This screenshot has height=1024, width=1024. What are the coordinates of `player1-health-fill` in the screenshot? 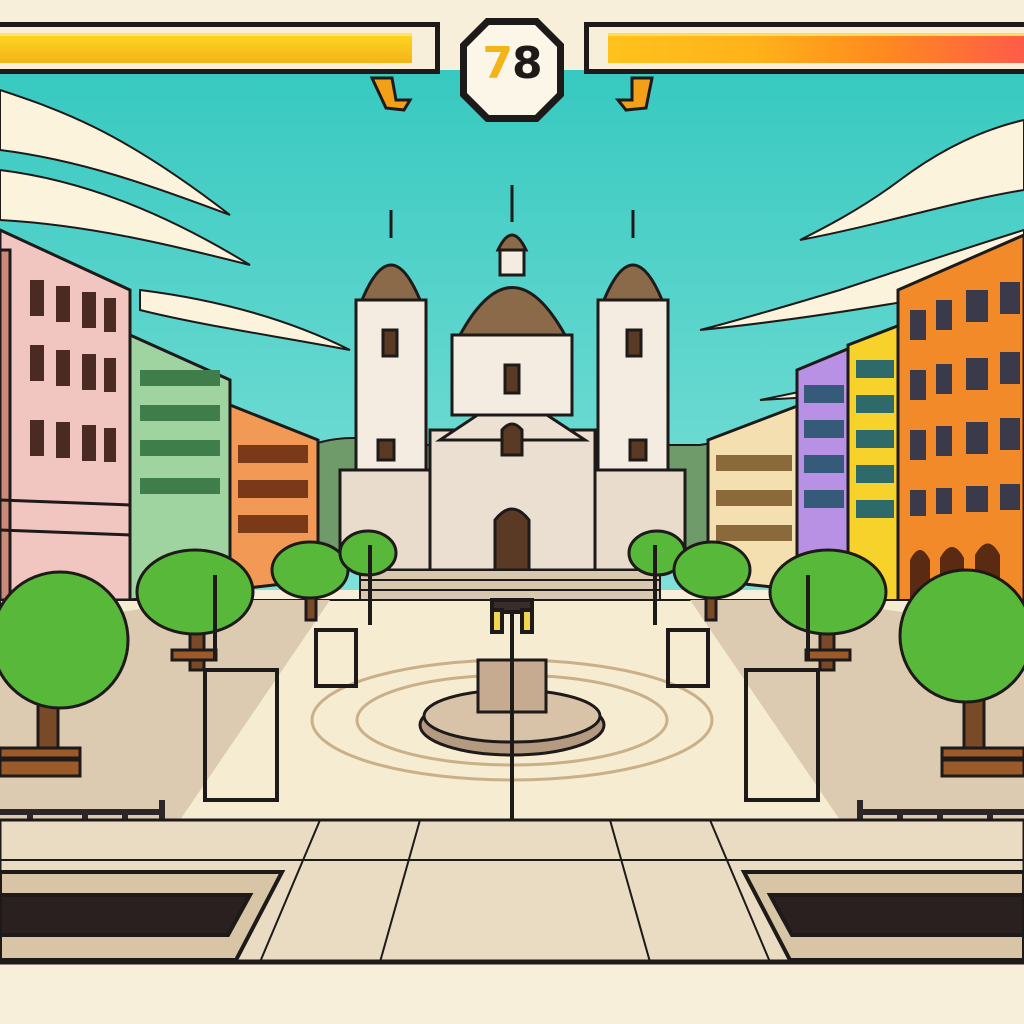 It's located at (206, 48).